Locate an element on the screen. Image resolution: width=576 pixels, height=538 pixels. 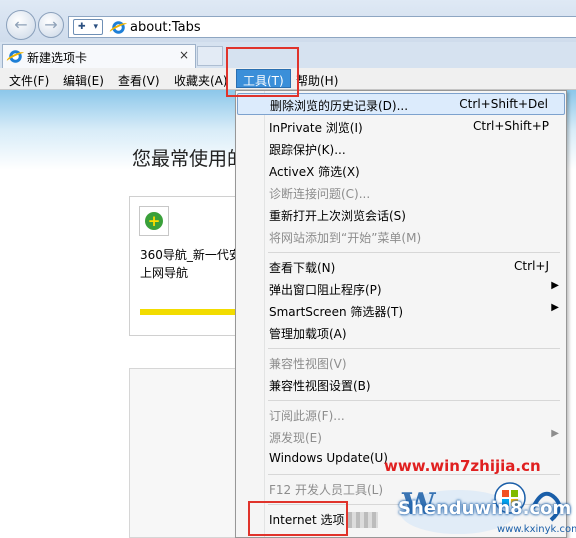
watermark-url-main: Shenduwin8.com is located at coordinates (485, 508).